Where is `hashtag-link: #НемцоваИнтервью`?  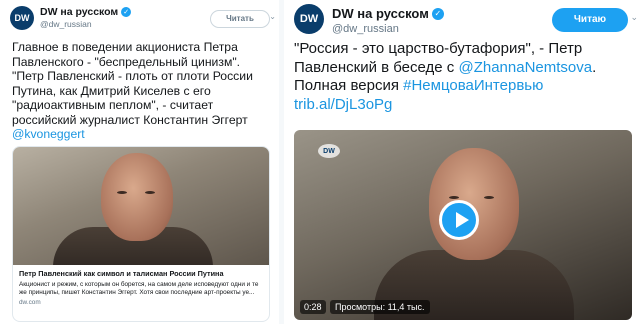 hashtag-link: #НемцоваИнтервью is located at coordinates (473, 85).